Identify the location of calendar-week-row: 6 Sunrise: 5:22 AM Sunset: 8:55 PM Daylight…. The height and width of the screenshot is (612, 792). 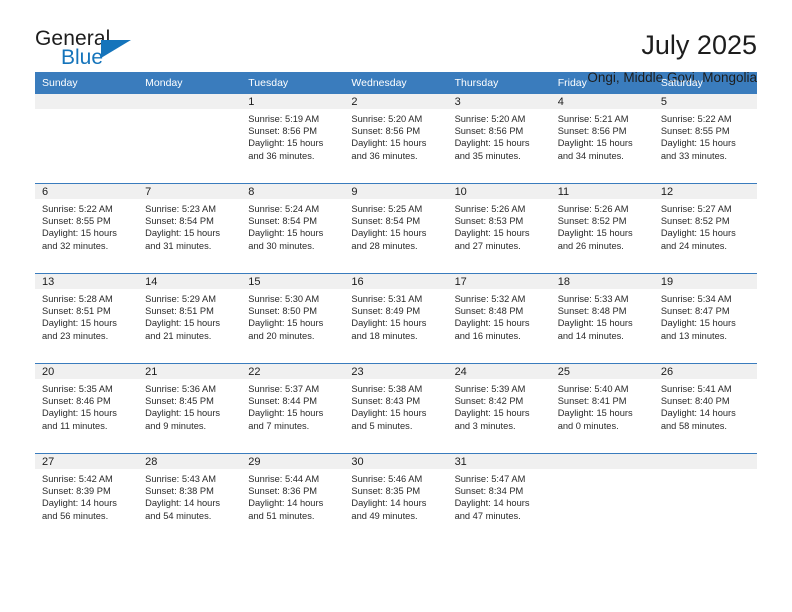
(396, 228).